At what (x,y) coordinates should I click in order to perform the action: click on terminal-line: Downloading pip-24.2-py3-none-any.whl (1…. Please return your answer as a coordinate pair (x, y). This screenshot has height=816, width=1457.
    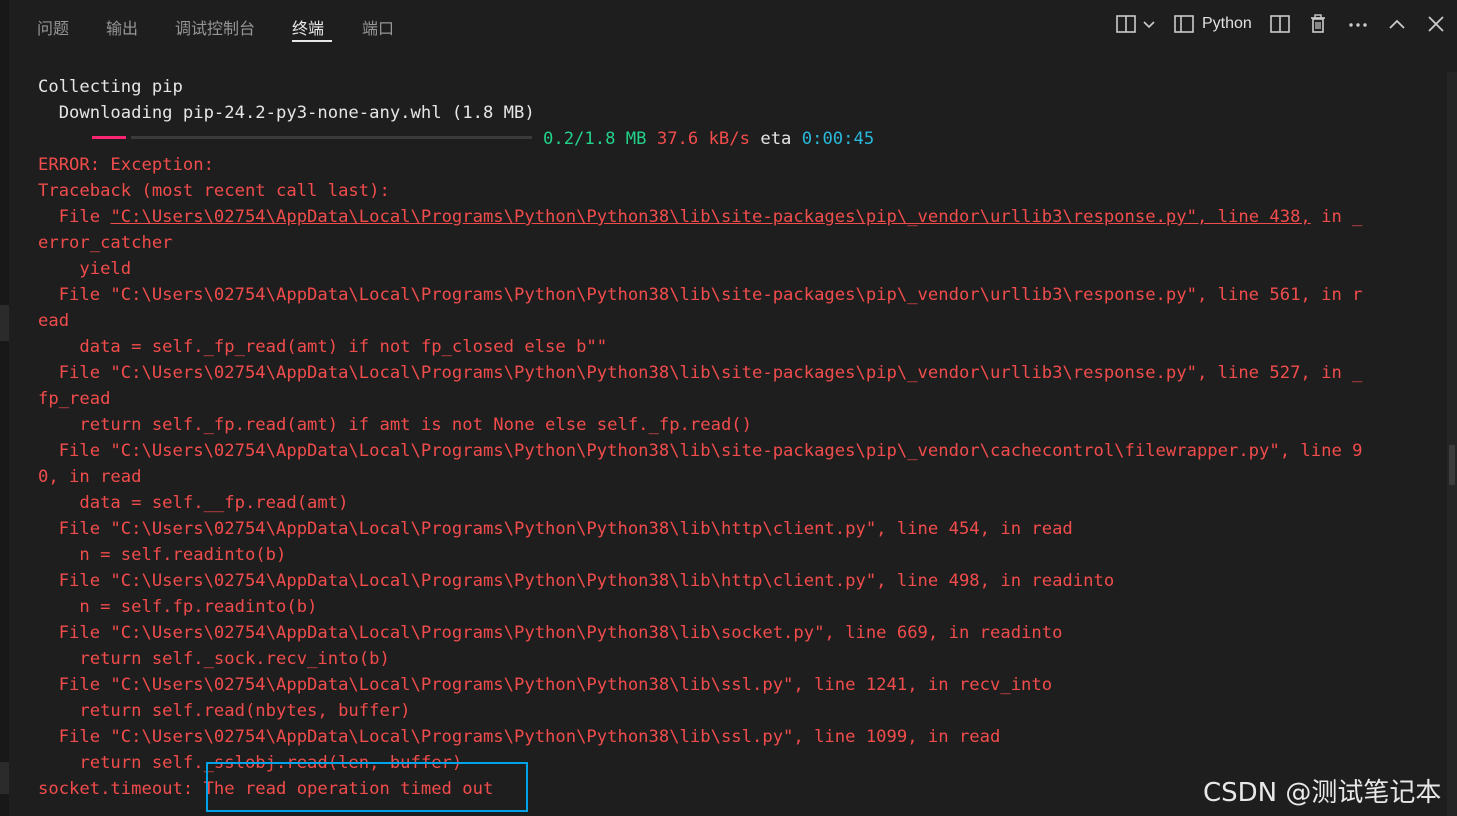
    Looking at the image, I should click on (286, 113).